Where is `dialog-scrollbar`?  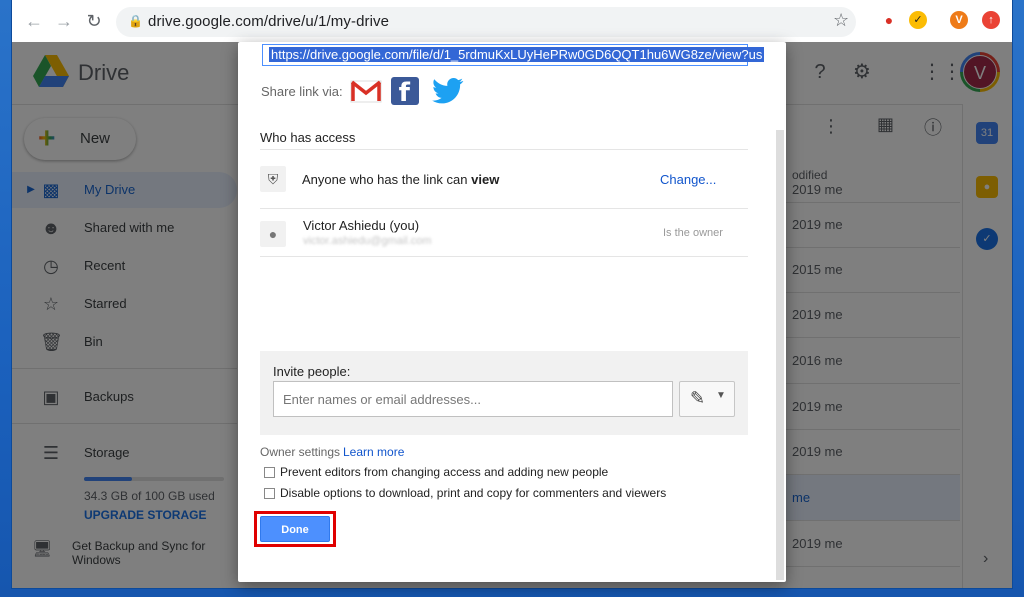 dialog-scrollbar is located at coordinates (780, 355).